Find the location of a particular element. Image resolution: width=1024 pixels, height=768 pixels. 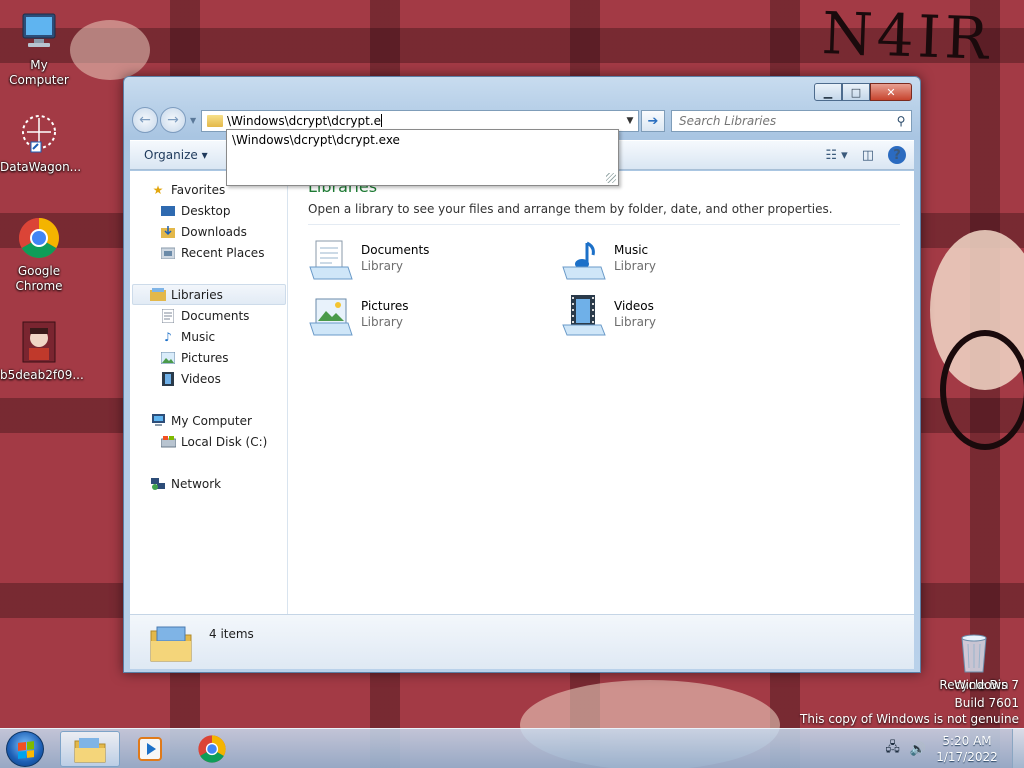

desktop-icon-label: My Computer is located at coordinates (39, 72).